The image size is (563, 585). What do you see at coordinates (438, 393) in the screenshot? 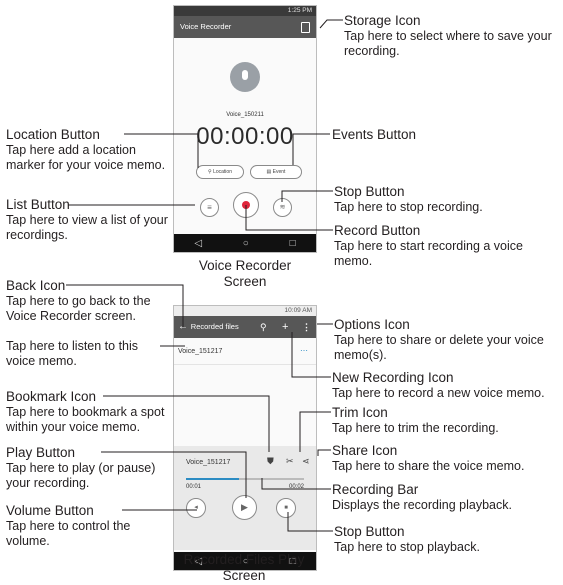
I see `callout-desc: Tap here to record a new voice memo.` at bounding box center [438, 393].